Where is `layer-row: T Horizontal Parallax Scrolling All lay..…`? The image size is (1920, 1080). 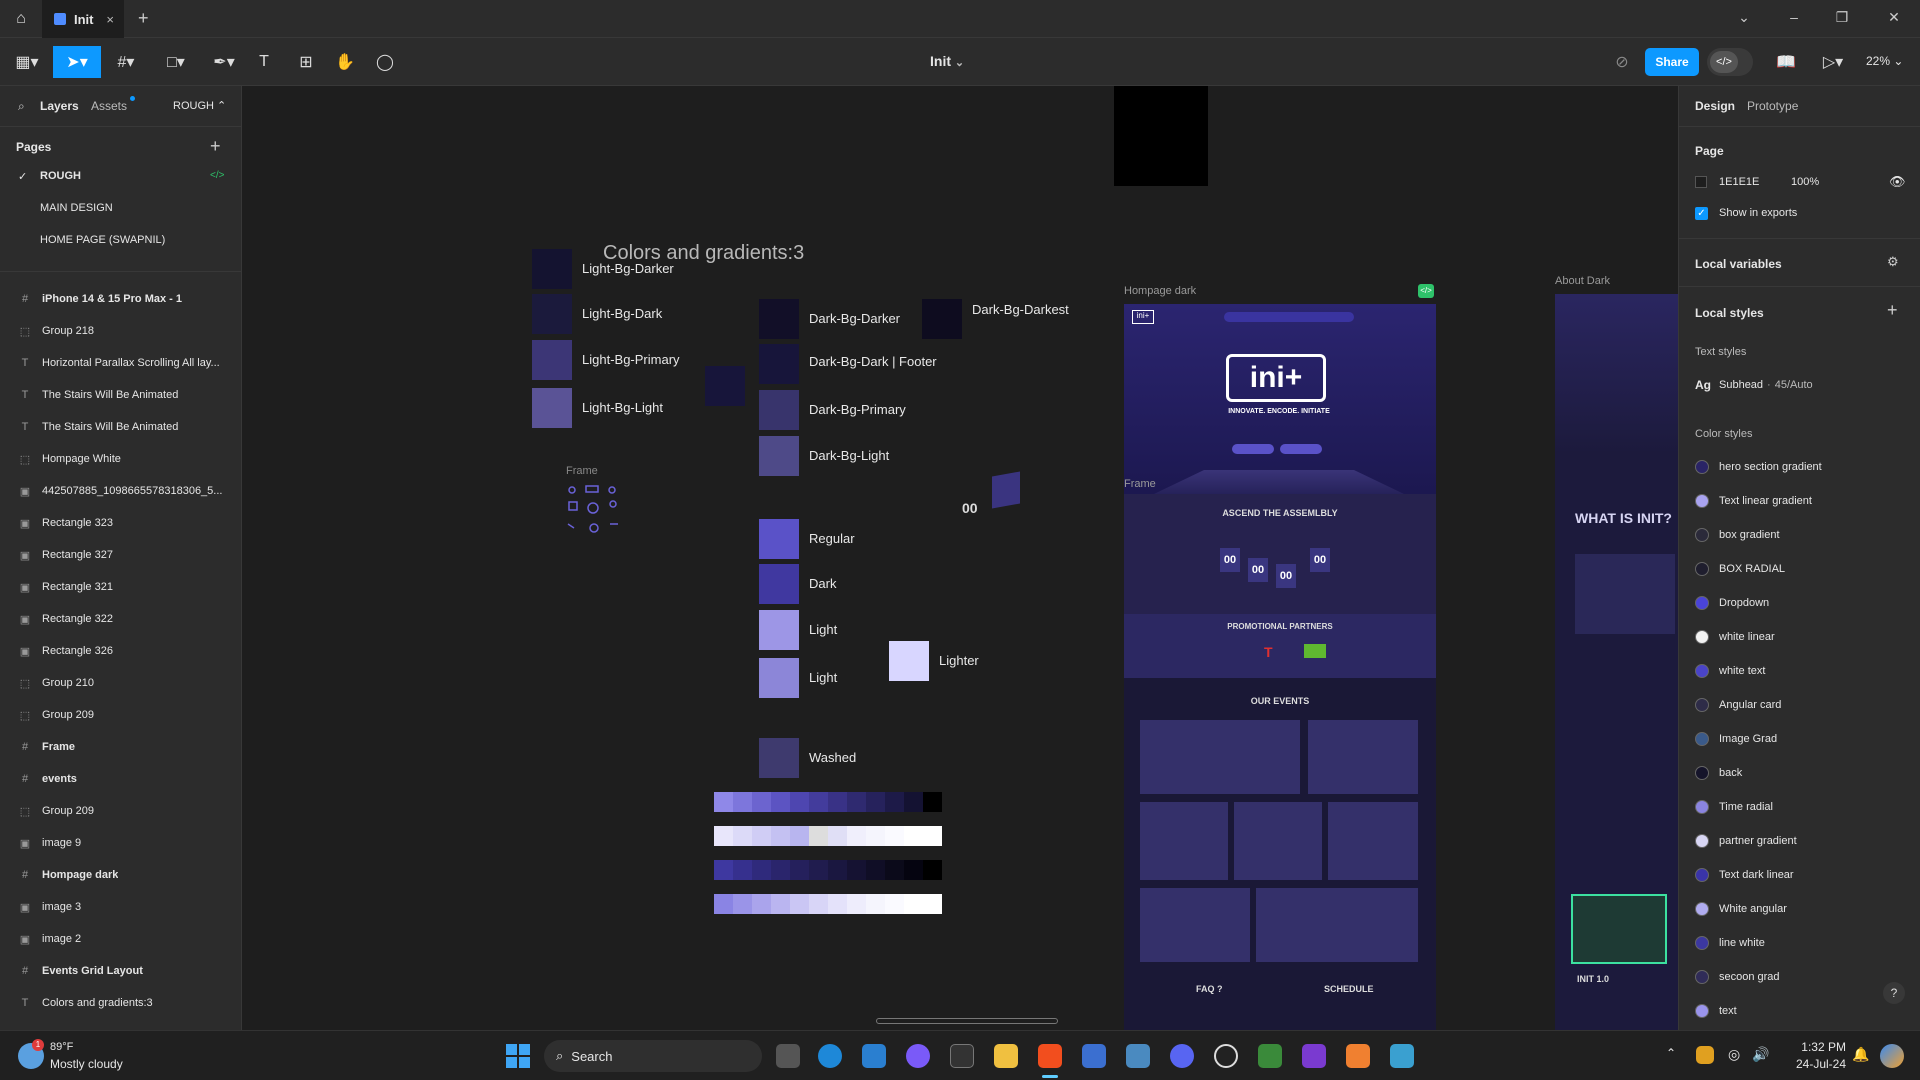
layer-row: T Horizontal Parallax Scrolling All lay..… is located at coordinates (120, 363).